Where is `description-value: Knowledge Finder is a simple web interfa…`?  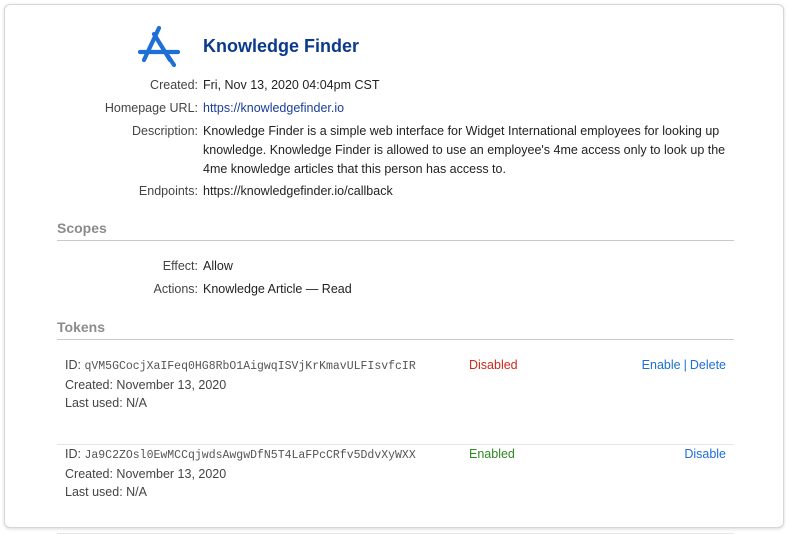
description-value: Knowledge Finder is a simple web interfa… is located at coordinates (464, 150).